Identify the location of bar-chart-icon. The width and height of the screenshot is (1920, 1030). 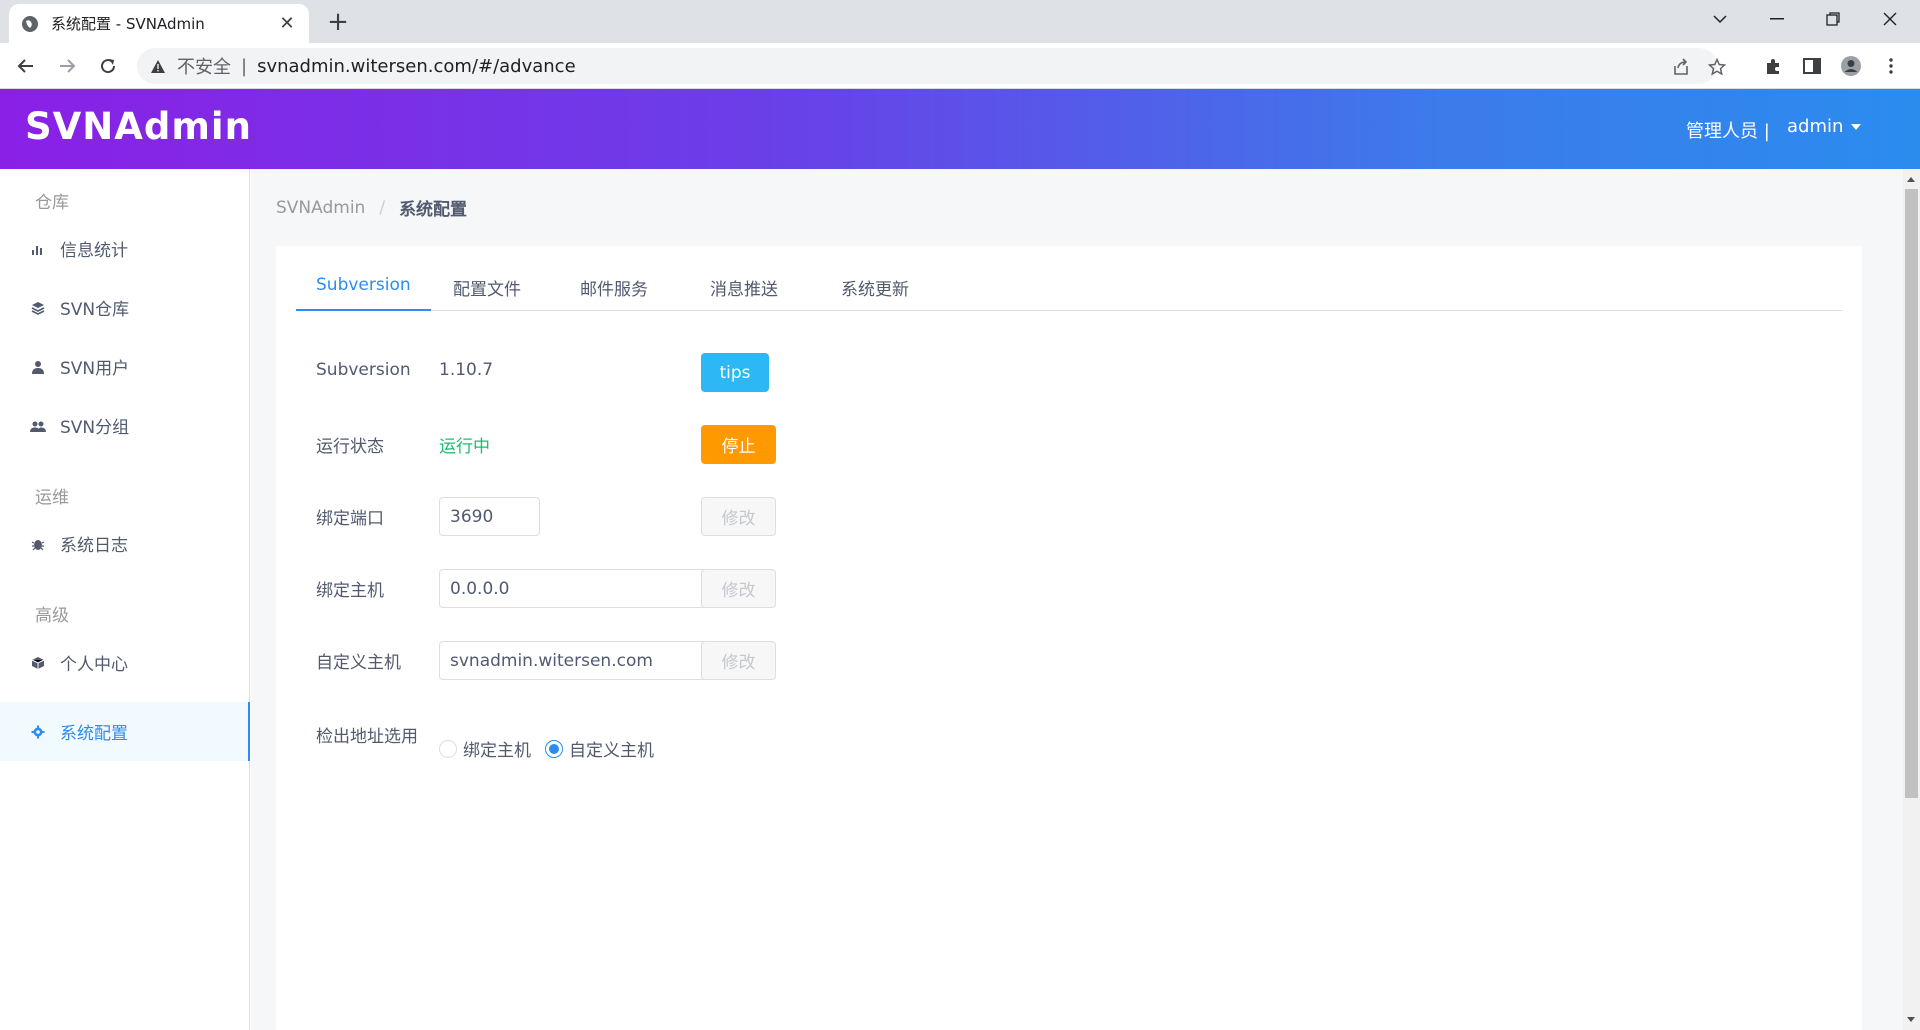
(38, 249).